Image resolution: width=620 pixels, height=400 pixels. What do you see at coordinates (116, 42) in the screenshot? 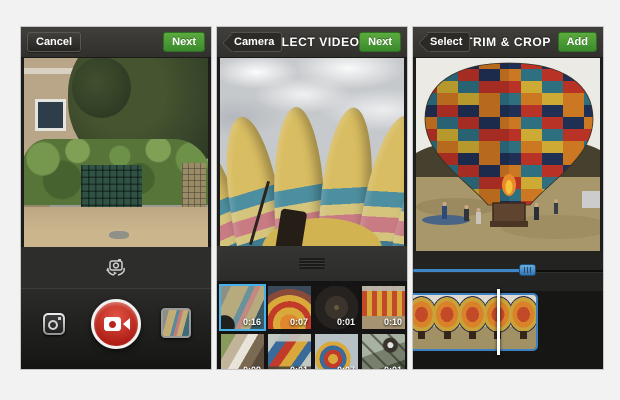
I see `capture-top-bar: Cancel Next` at bounding box center [116, 42].